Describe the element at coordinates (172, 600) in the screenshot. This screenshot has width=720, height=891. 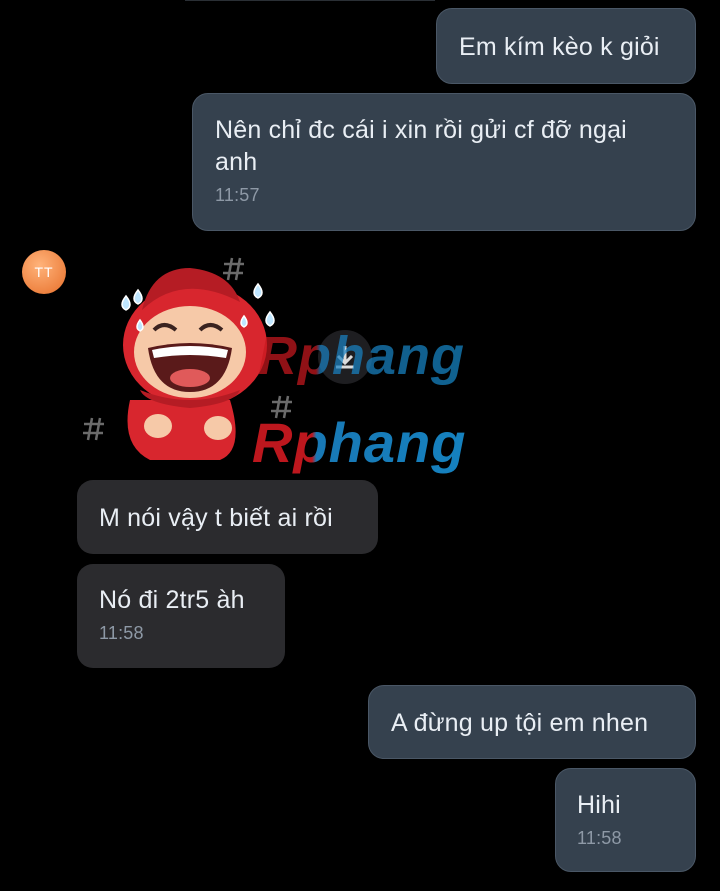
I see `message-text: Nó đi 2tr5 àh` at that location.